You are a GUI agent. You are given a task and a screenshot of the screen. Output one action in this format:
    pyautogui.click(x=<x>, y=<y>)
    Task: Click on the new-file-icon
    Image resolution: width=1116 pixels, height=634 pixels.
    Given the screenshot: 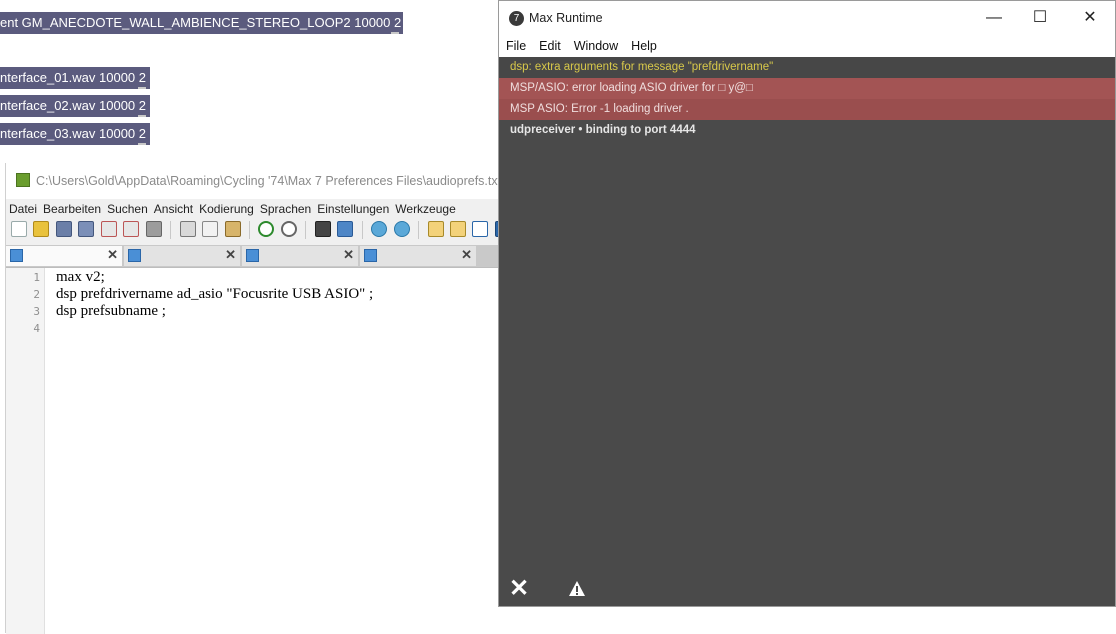 What is the action you would take?
    pyautogui.click(x=19, y=229)
    